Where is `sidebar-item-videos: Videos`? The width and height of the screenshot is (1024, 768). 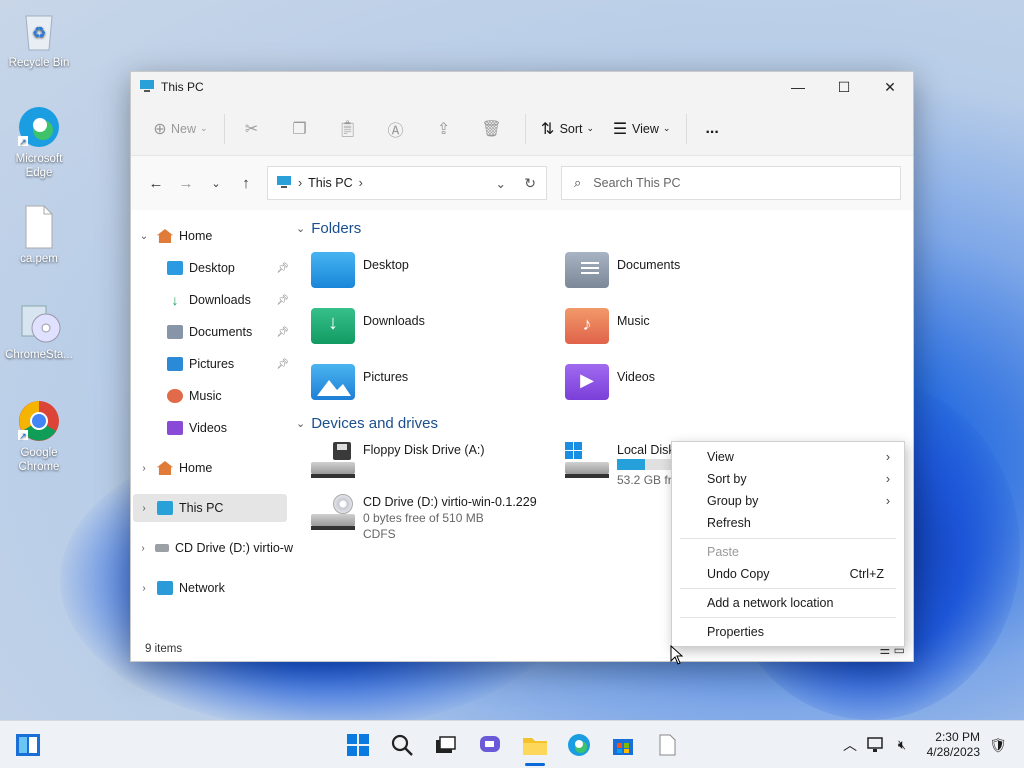
sidebar-item-videos: Videos is located at coordinates (239, 428).